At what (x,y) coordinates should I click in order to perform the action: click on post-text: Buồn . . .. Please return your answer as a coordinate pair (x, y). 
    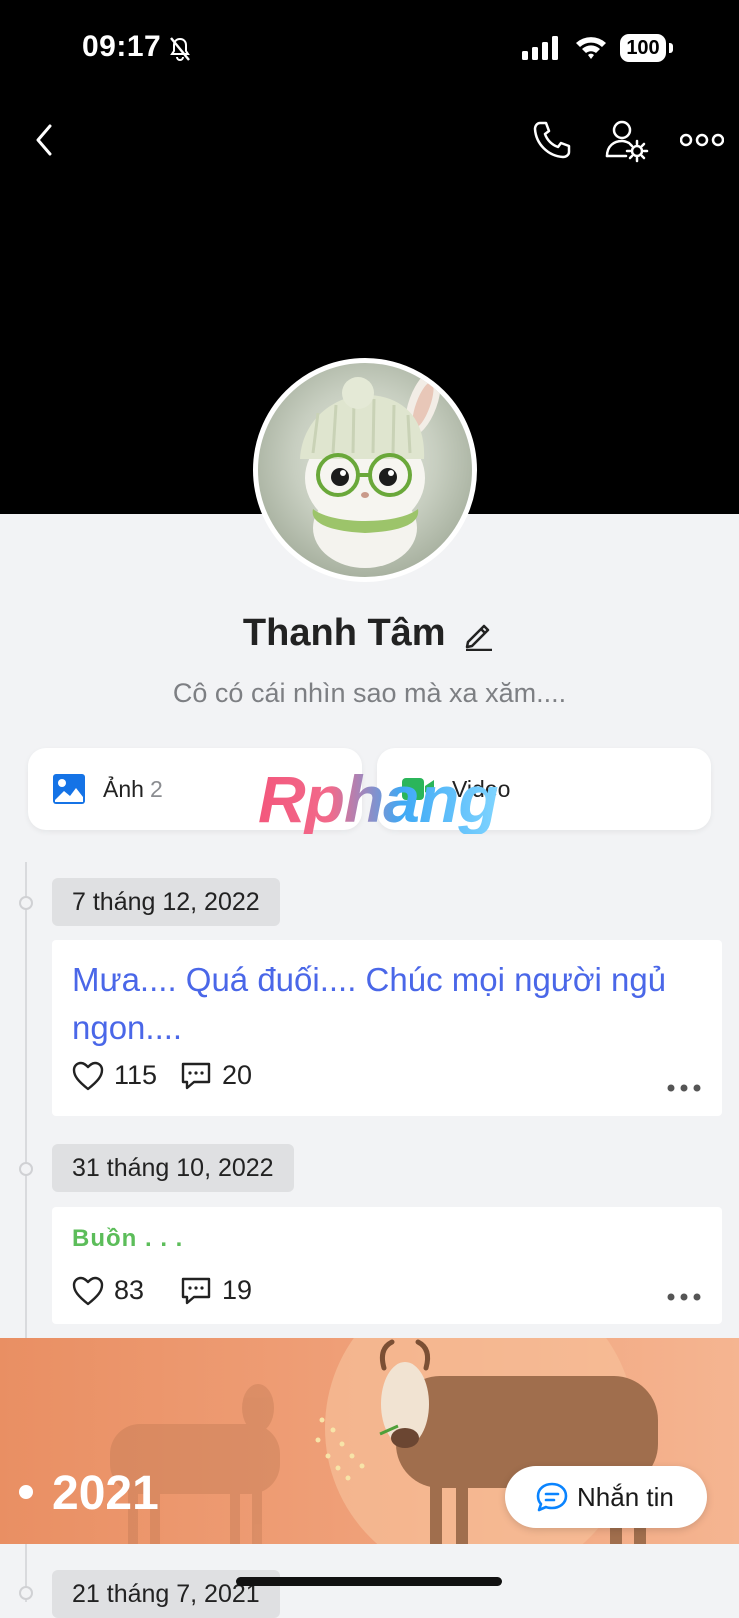
    Looking at the image, I should click on (128, 1238).